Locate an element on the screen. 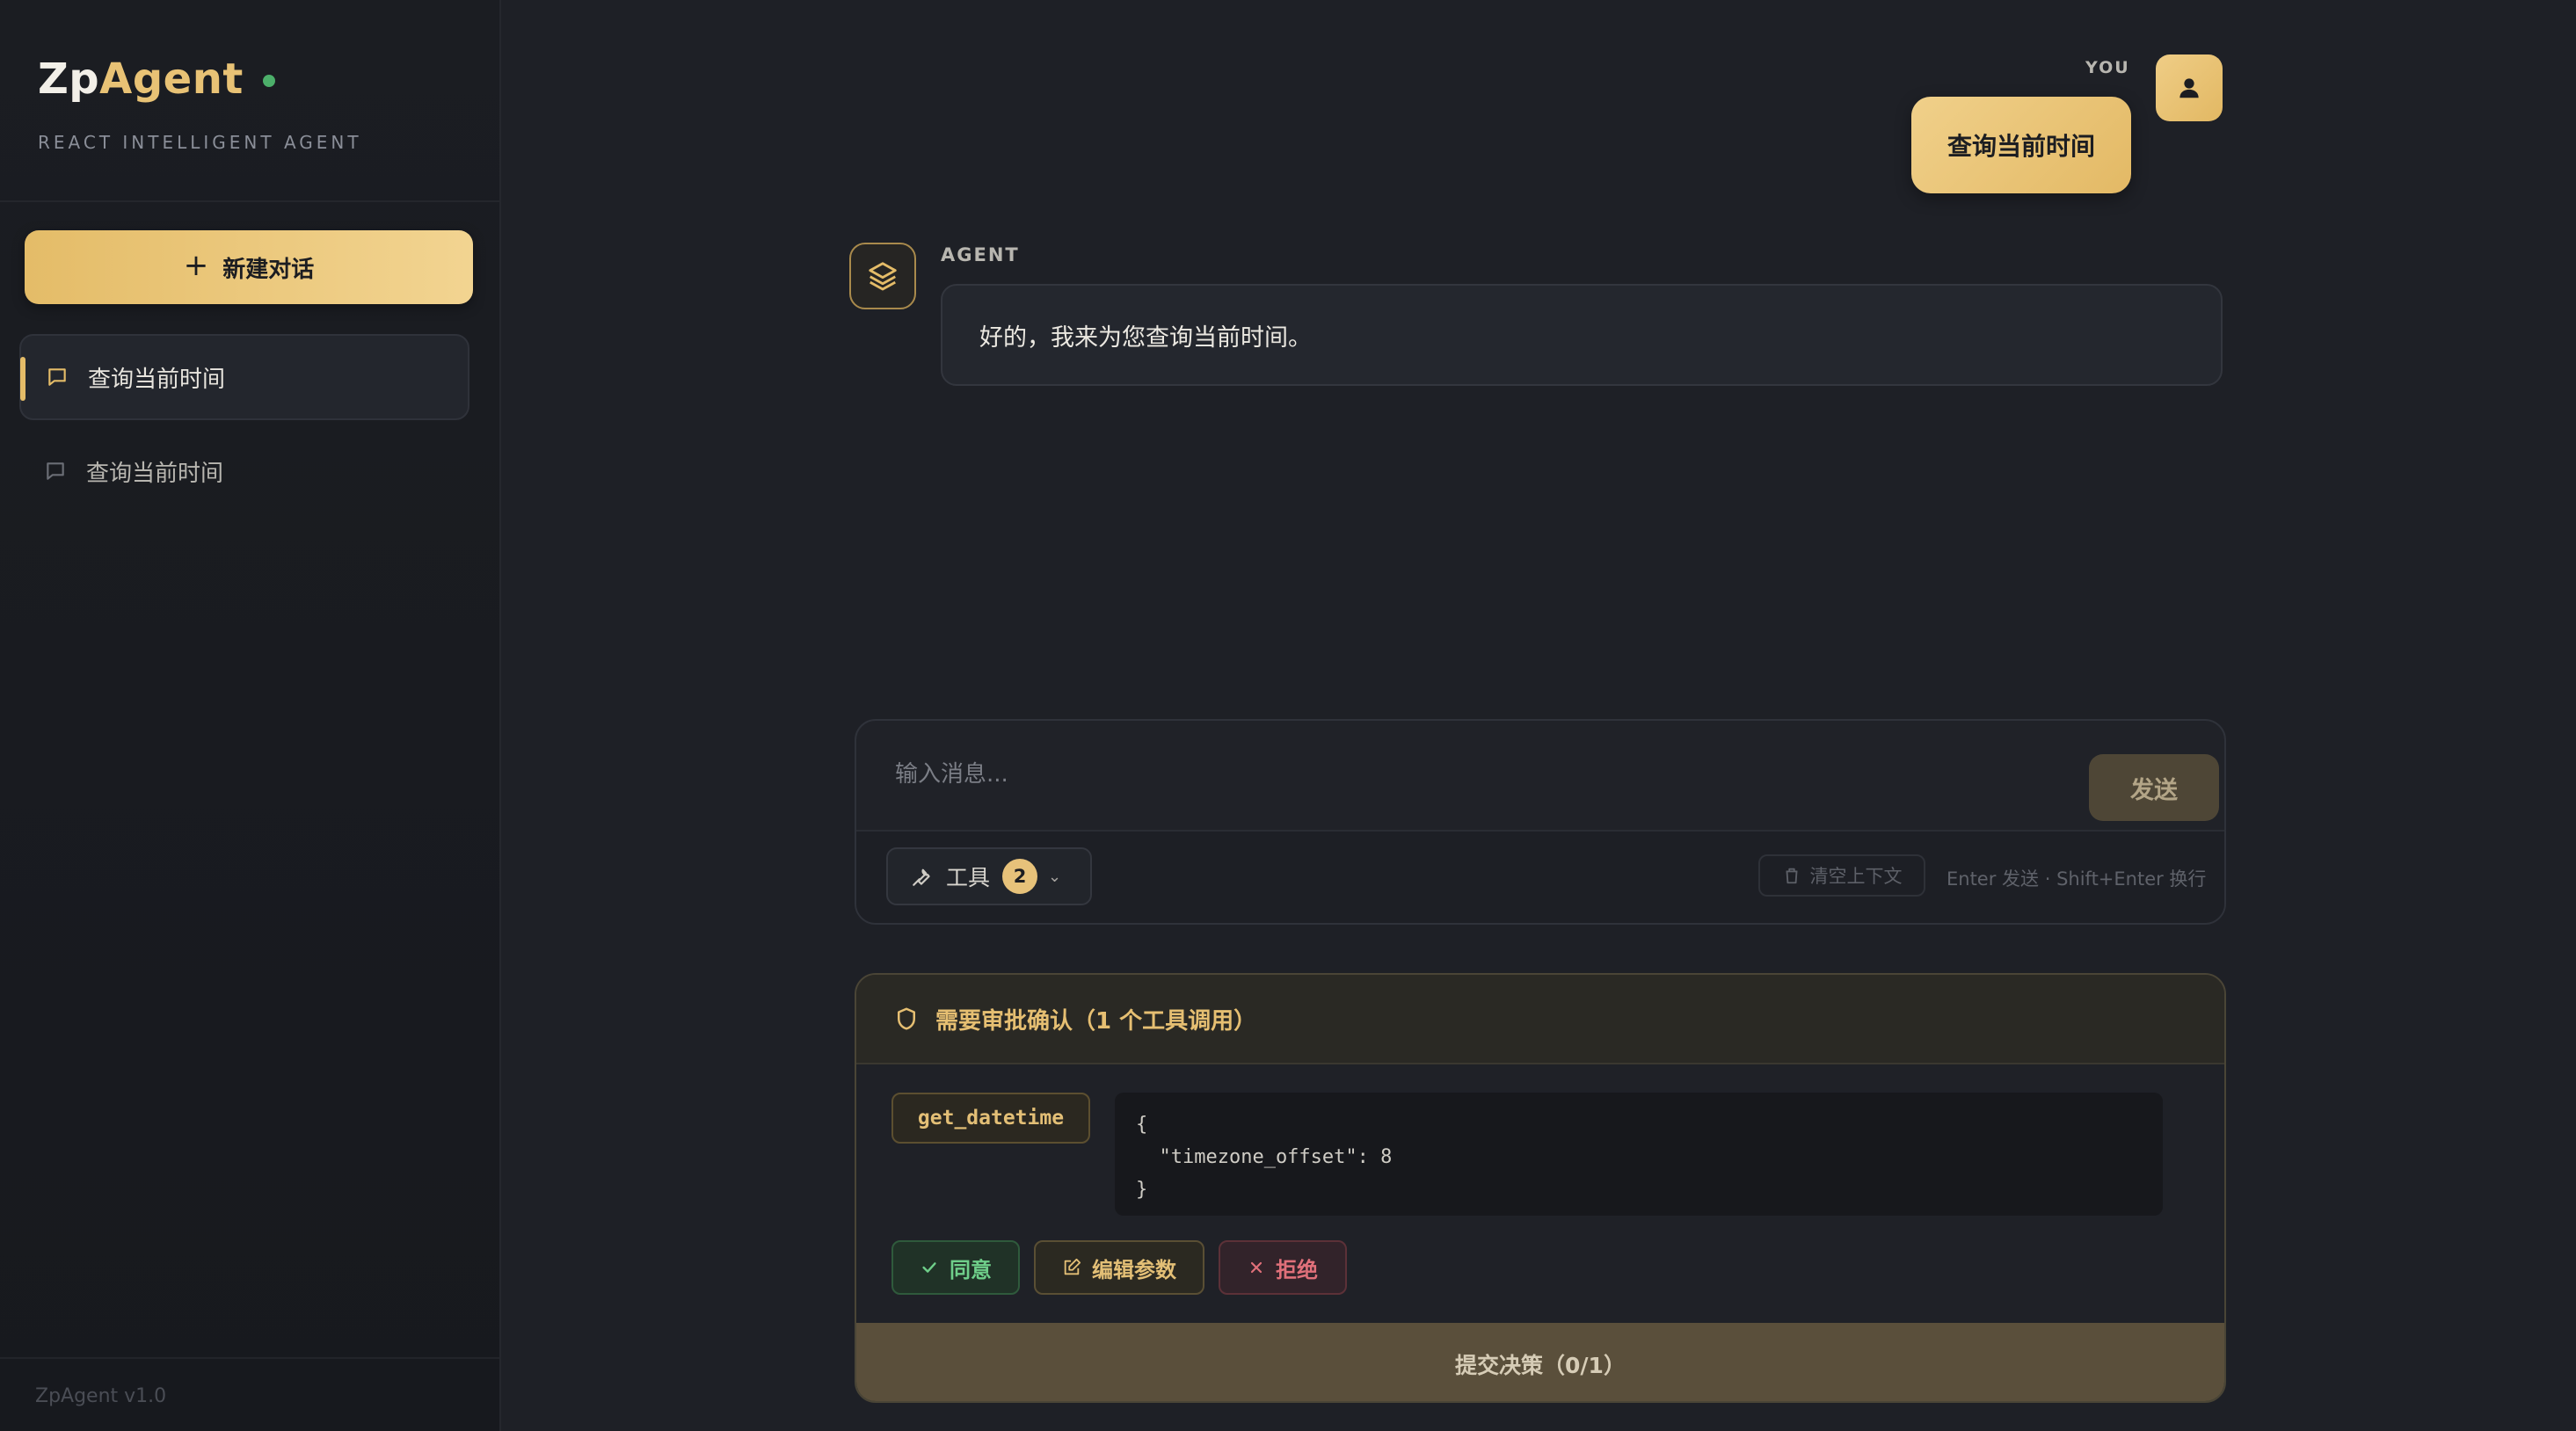  clear-context-button: 清空上下文 is located at coordinates (1841, 875).